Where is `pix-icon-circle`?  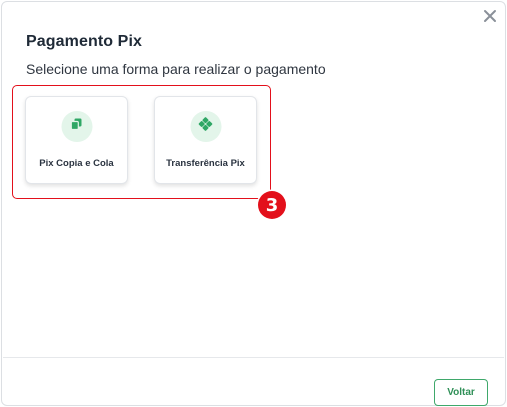 pix-icon-circle is located at coordinates (205, 126).